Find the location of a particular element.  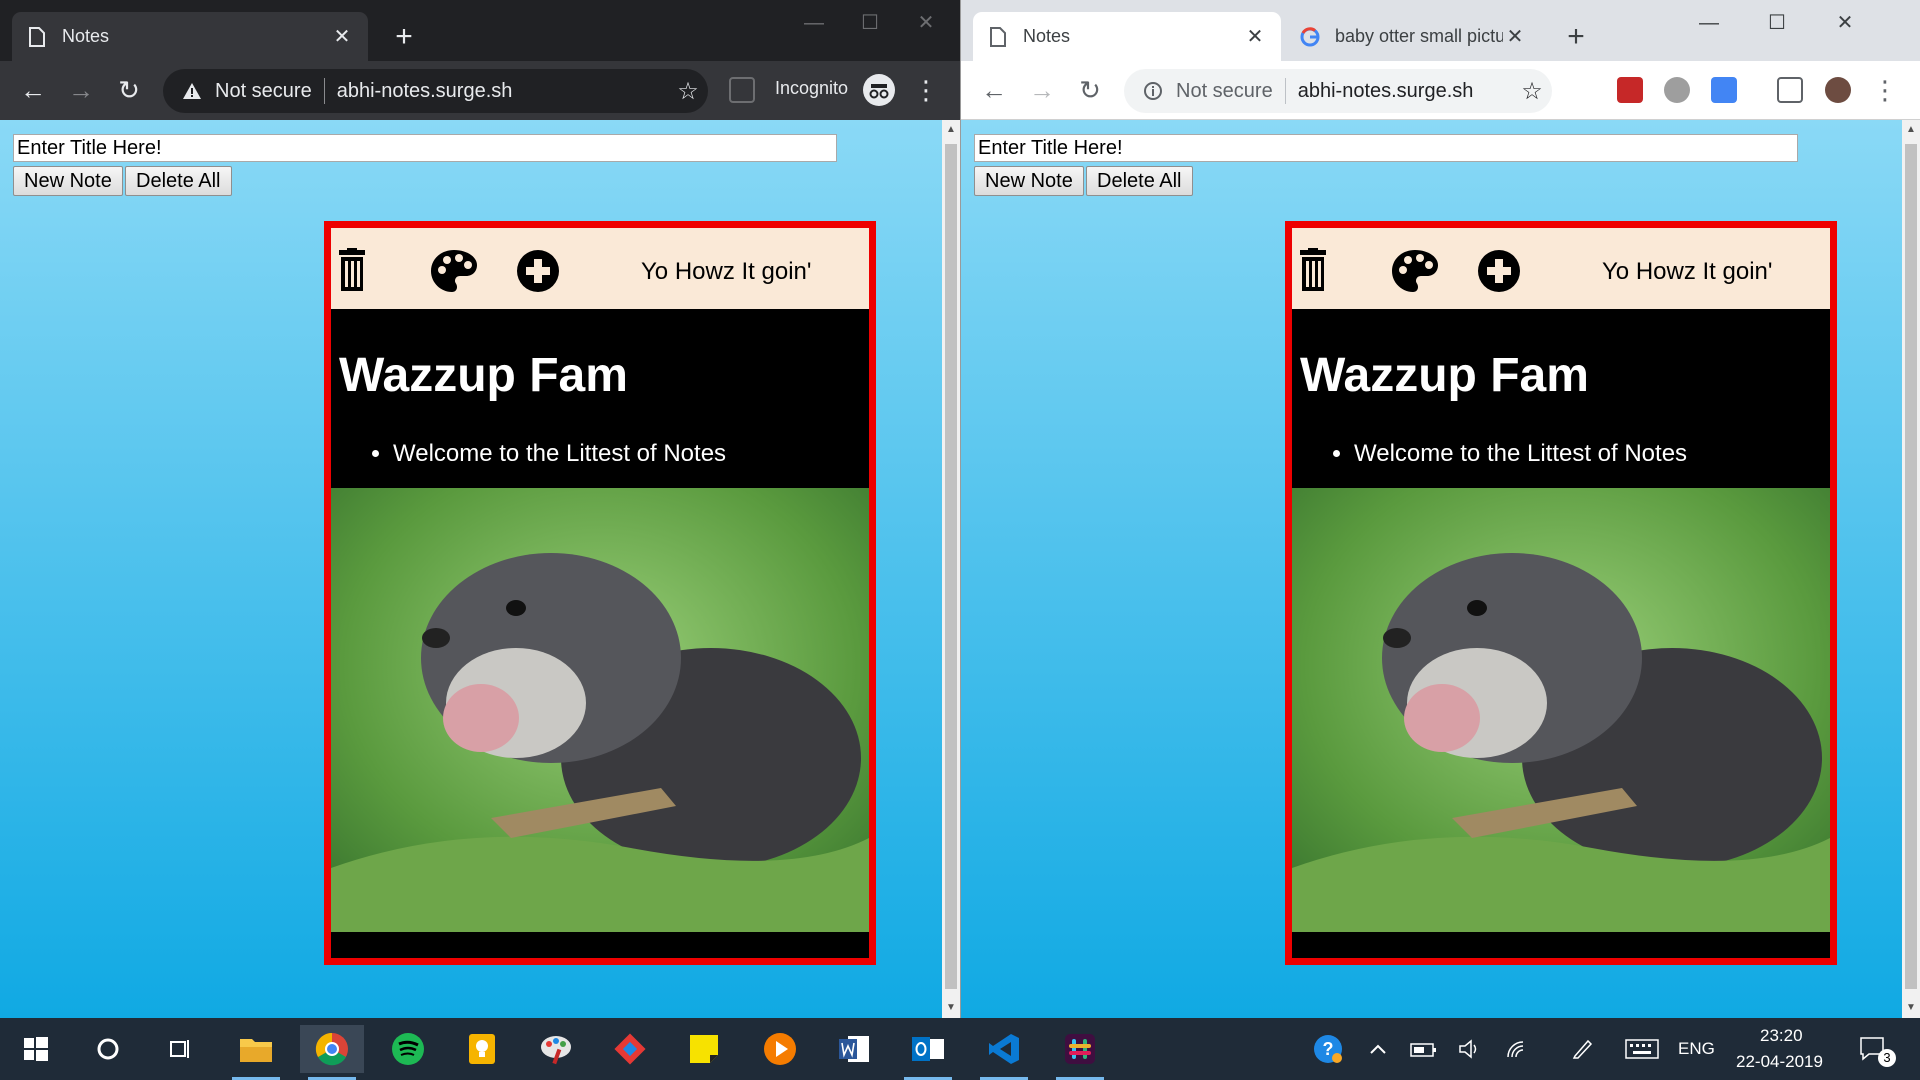

battery-button is located at coordinates (1424, 1049).